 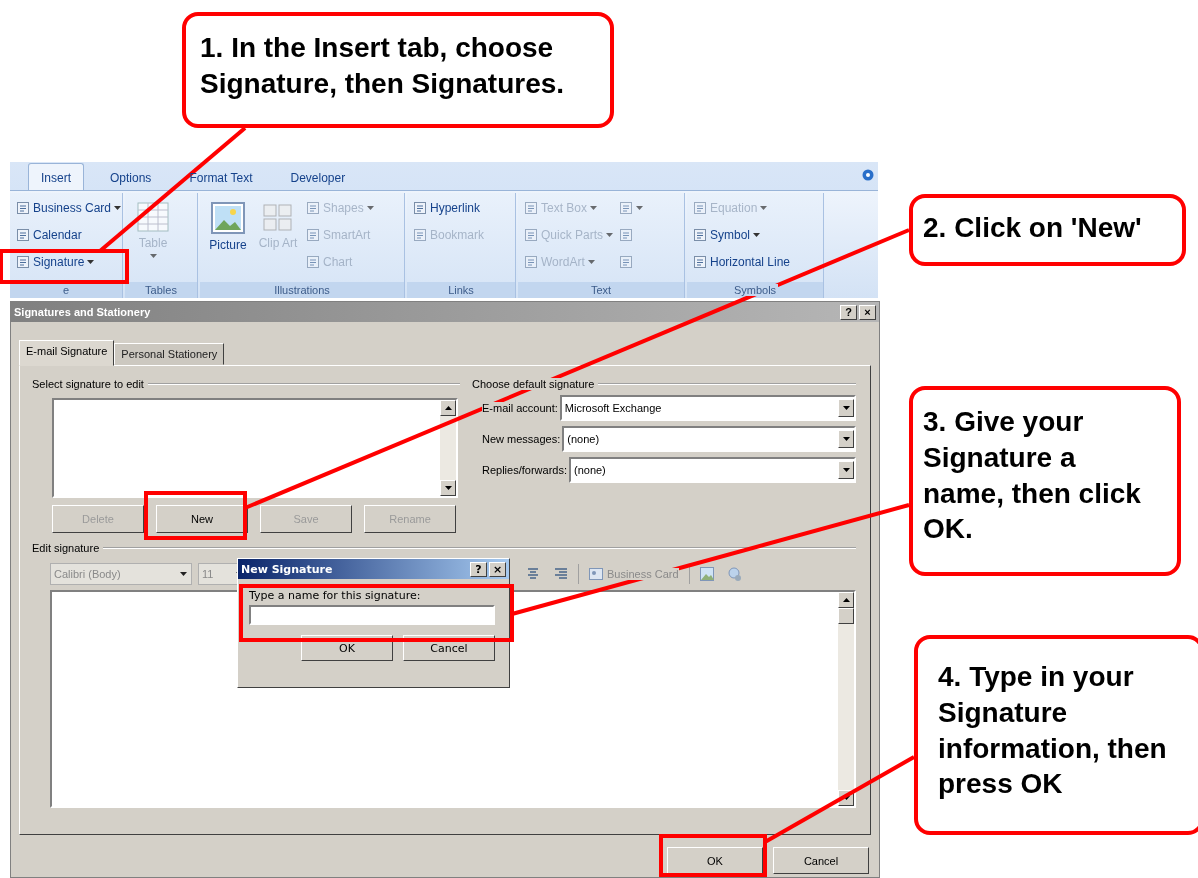 What do you see at coordinates (69, 235) in the screenshot?
I see `ribbon-button: Calendar` at bounding box center [69, 235].